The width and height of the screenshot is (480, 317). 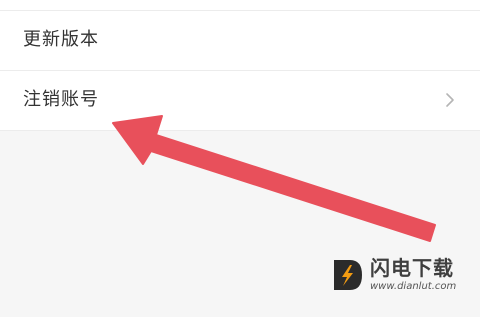 I want to click on previous-row-remnant, so click(x=240, y=5).